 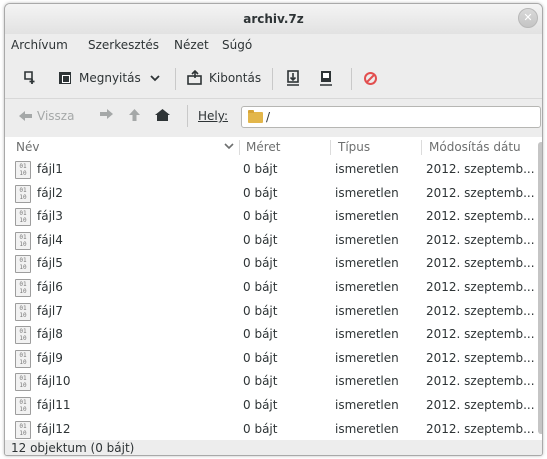 I want to click on file-name: fájl4, so click(x=50, y=239).